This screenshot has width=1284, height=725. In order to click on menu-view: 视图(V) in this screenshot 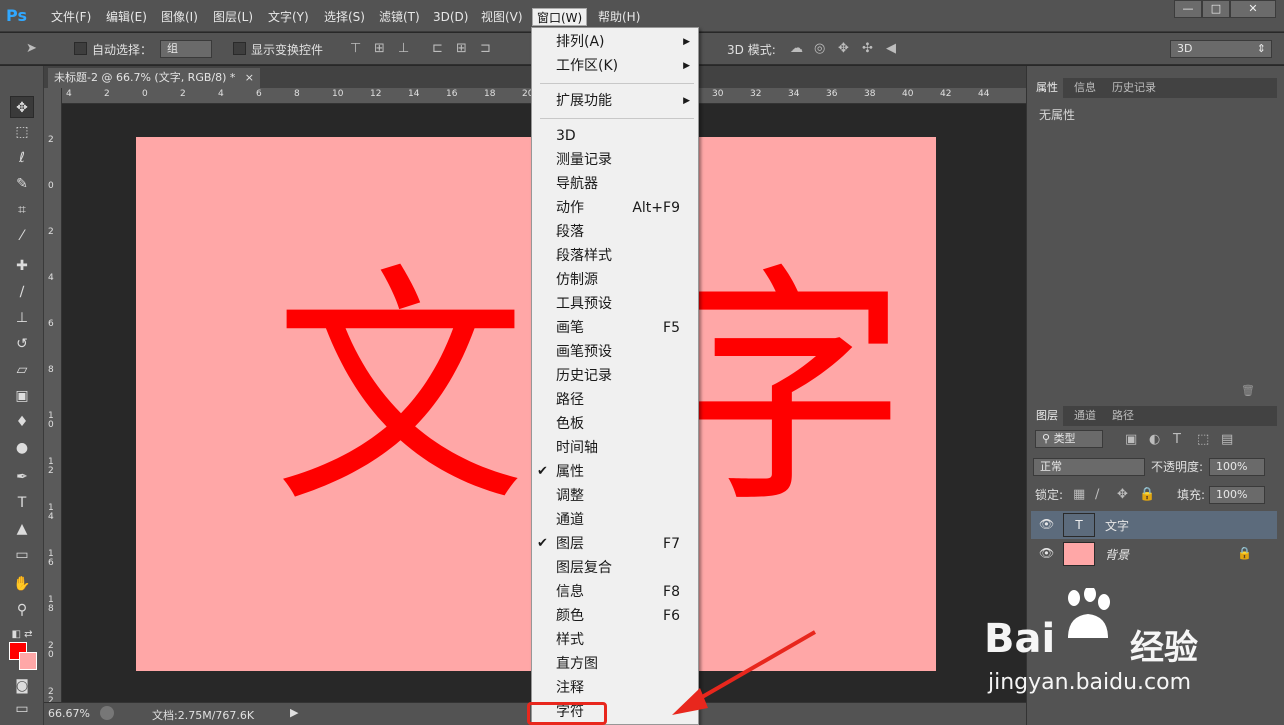, I will do `click(502, 17)`.